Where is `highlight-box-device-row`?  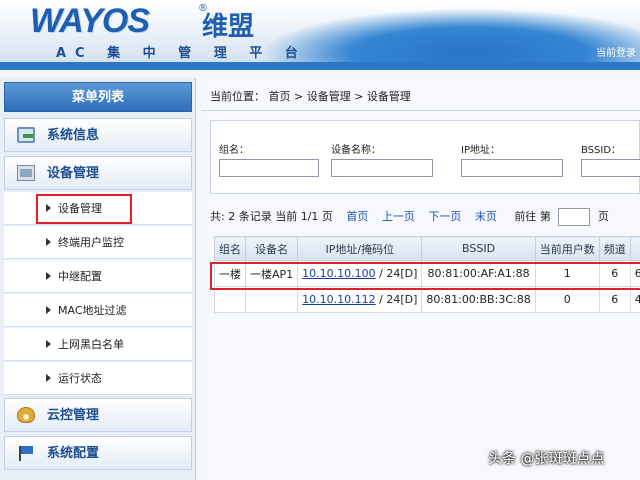
highlight-box-device-row is located at coordinates (425, 276).